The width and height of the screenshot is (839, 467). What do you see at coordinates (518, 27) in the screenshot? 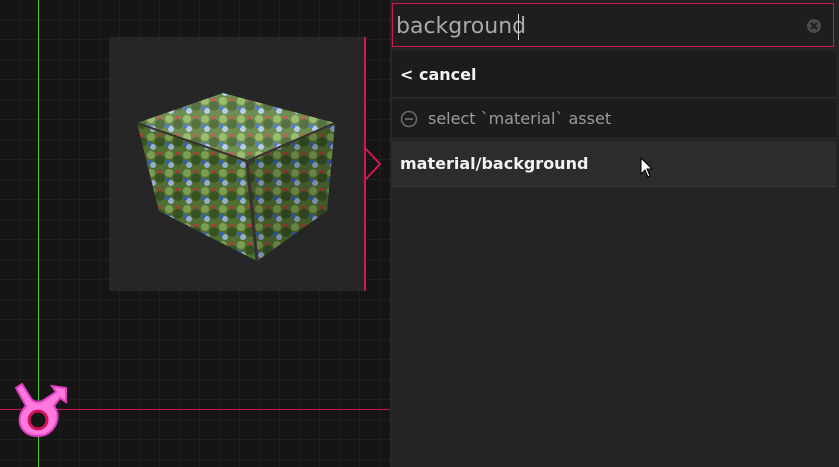
I see `text-caret` at bounding box center [518, 27].